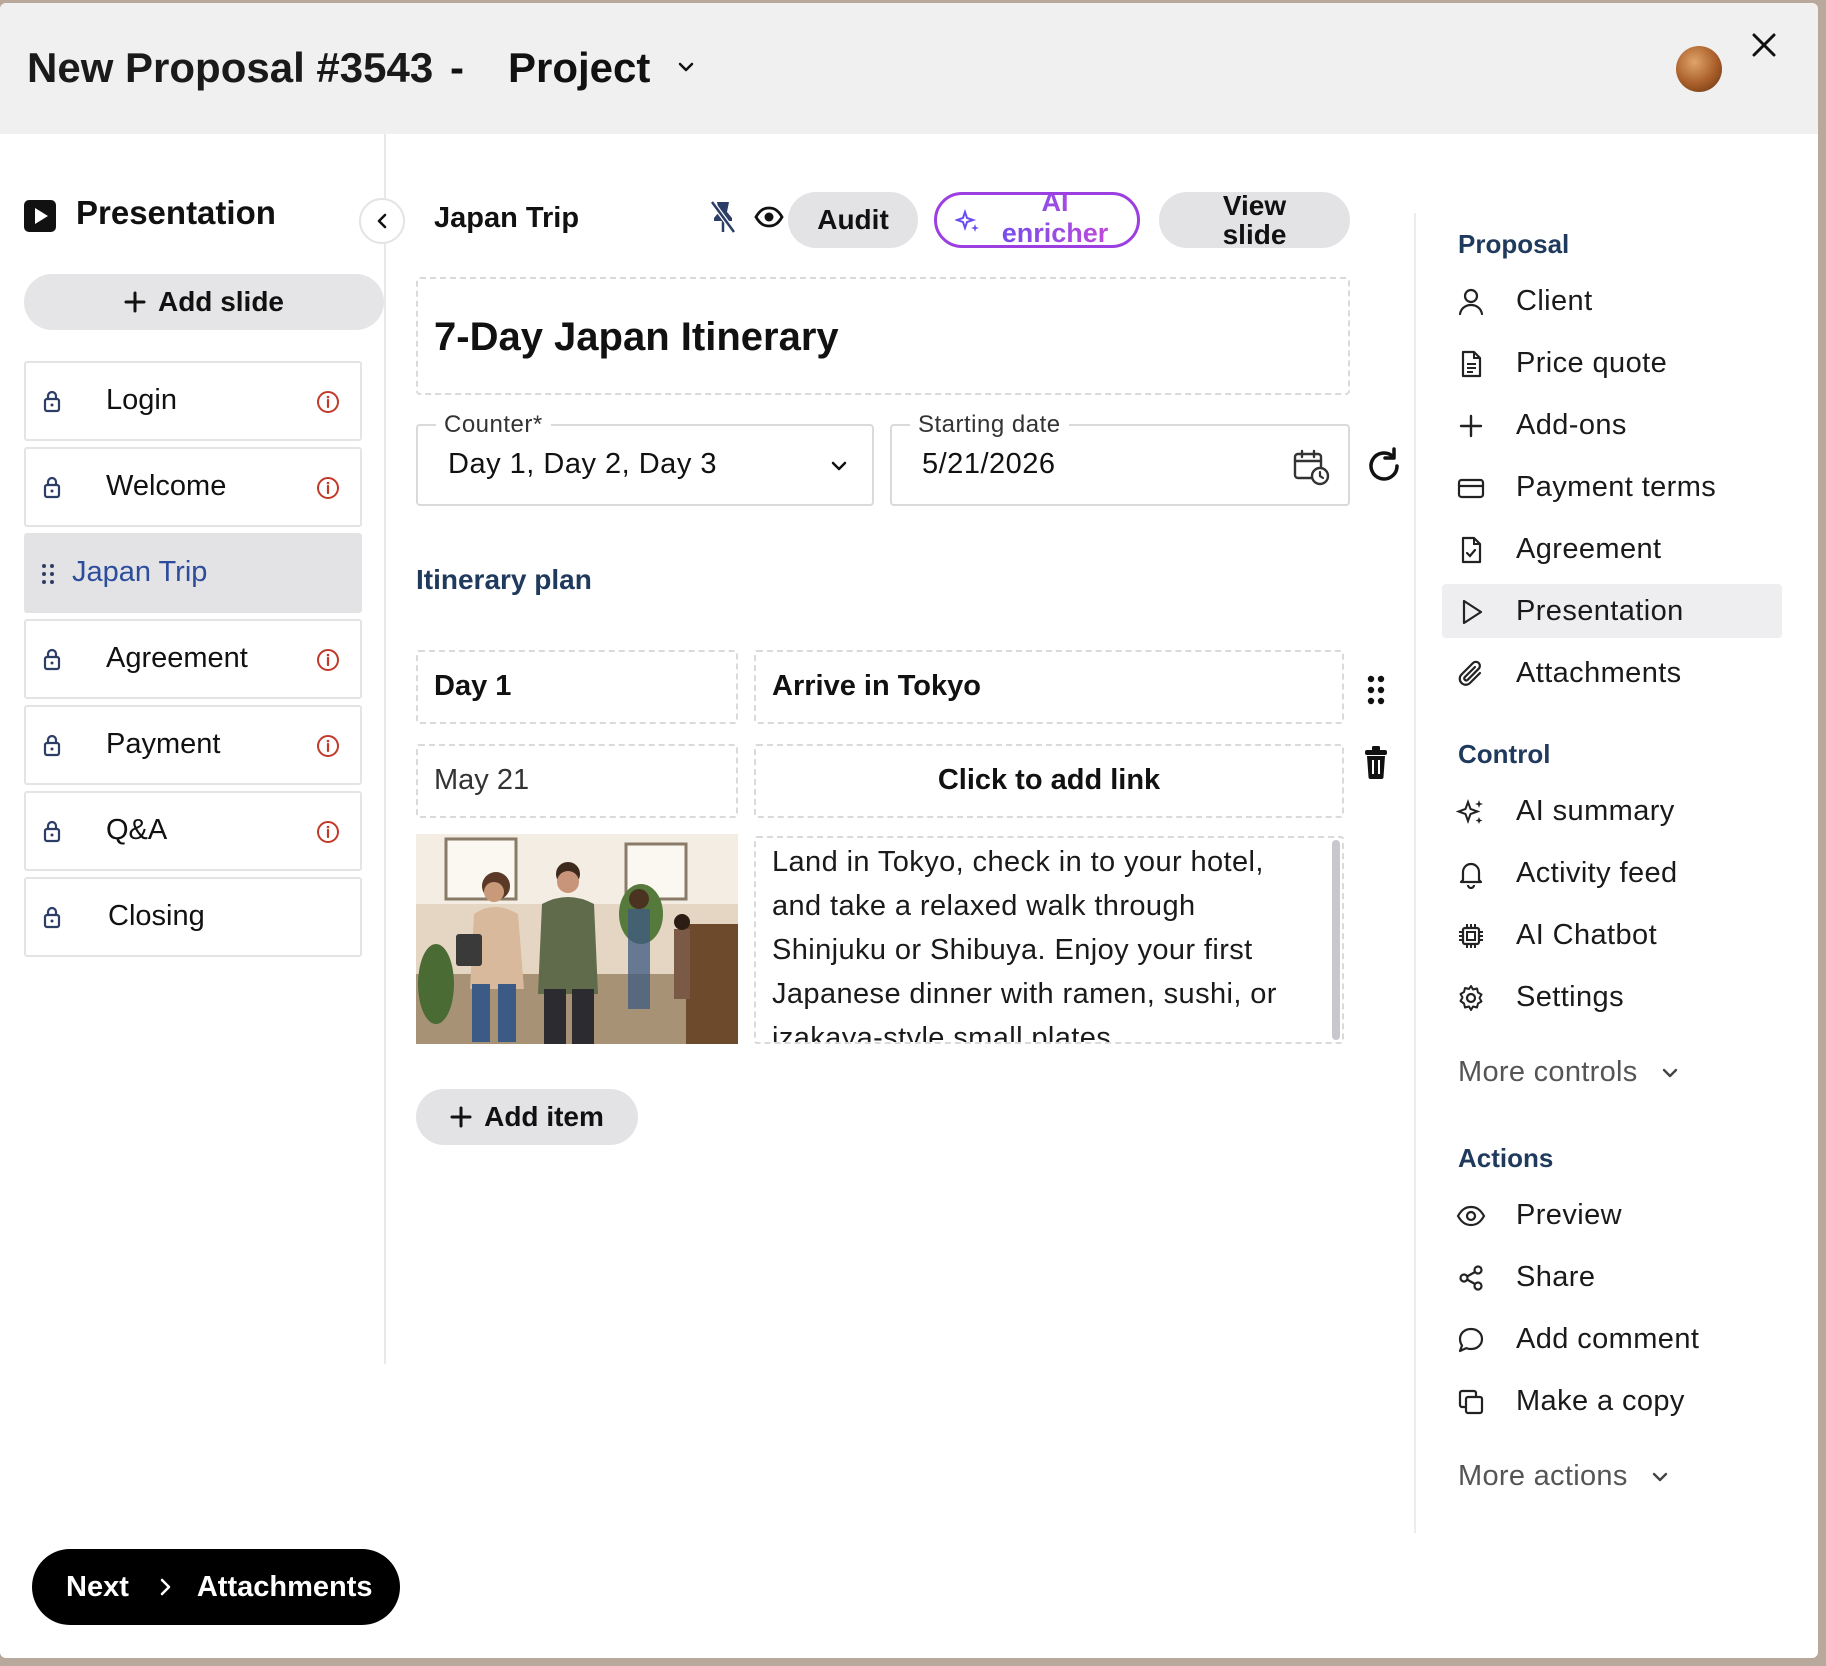 The width and height of the screenshot is (1826, 1666). Describe the element at coordinates (1543, 1476) in the screenshot. I see `more-actions-label: More actions` at that location.